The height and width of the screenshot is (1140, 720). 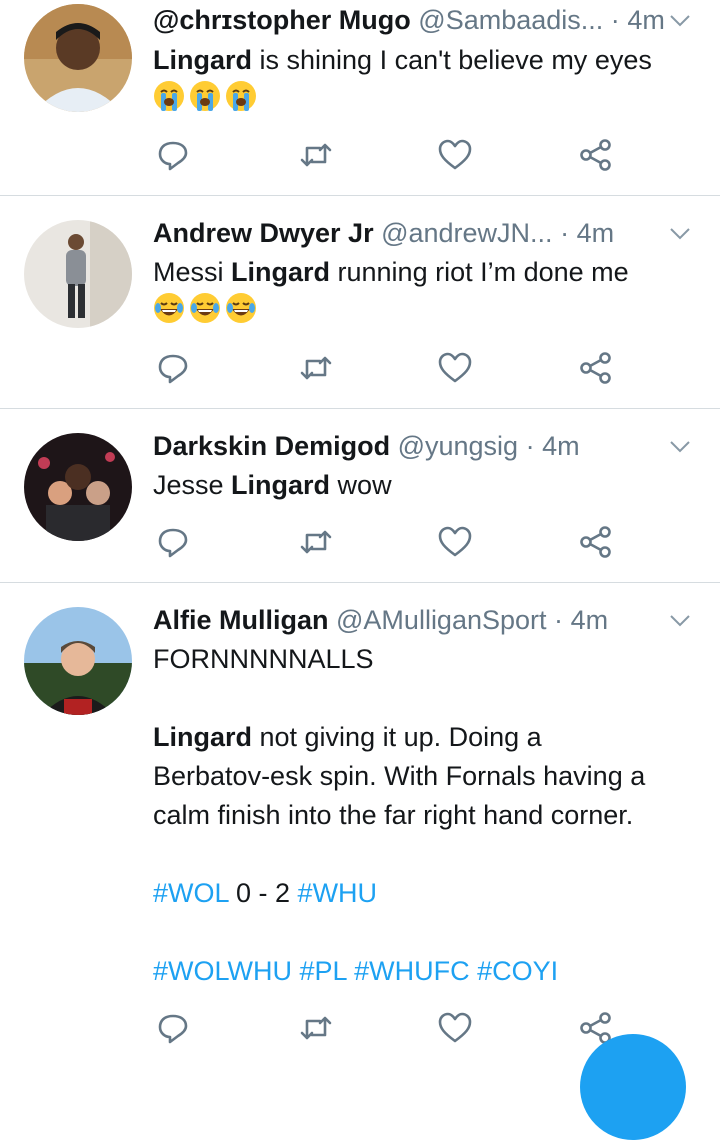 What do you see at coordinates (441, 620) in the screenshot?
I see `author-handle: @AMulliganSport` at bounding box center [441, 620].